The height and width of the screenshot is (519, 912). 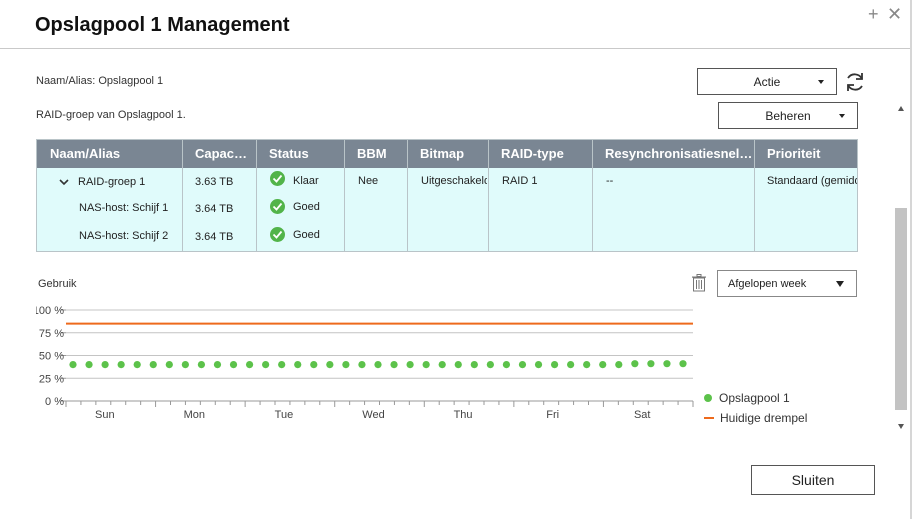 I want to click on usage-label: Gebruik, so click(x=57, y=284).